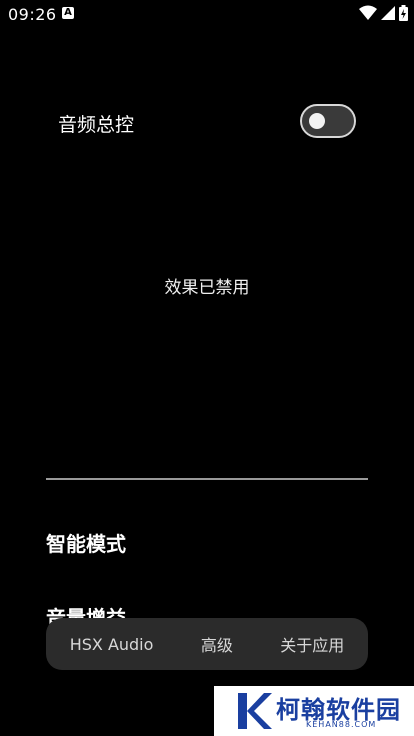  What do you see at coordinates (314, 711) in the screenshot?
I see `watermark: 柯翰软件园 KEHAN88.COM` at bounding box center [314, 711].